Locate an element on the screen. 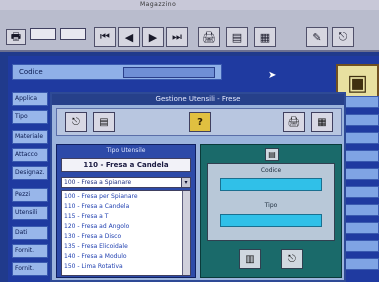  last-icon: ⏭ is located at coordinates (177, 36).